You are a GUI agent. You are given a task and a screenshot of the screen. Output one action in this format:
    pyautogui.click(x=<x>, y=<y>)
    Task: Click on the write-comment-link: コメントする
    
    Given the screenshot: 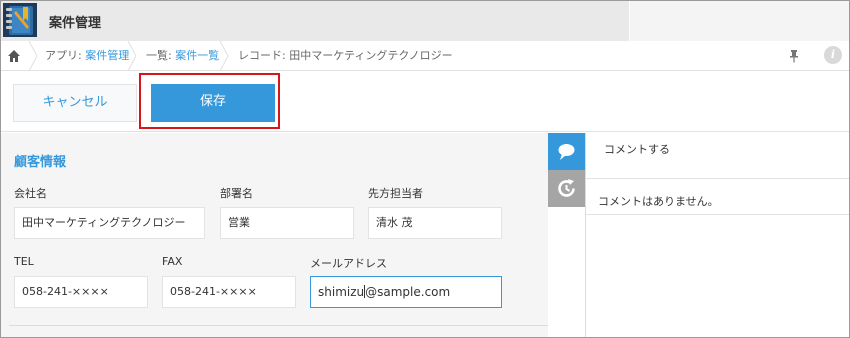 What is the action you would take?
    pyautogui.click(x=637, y=149)
    